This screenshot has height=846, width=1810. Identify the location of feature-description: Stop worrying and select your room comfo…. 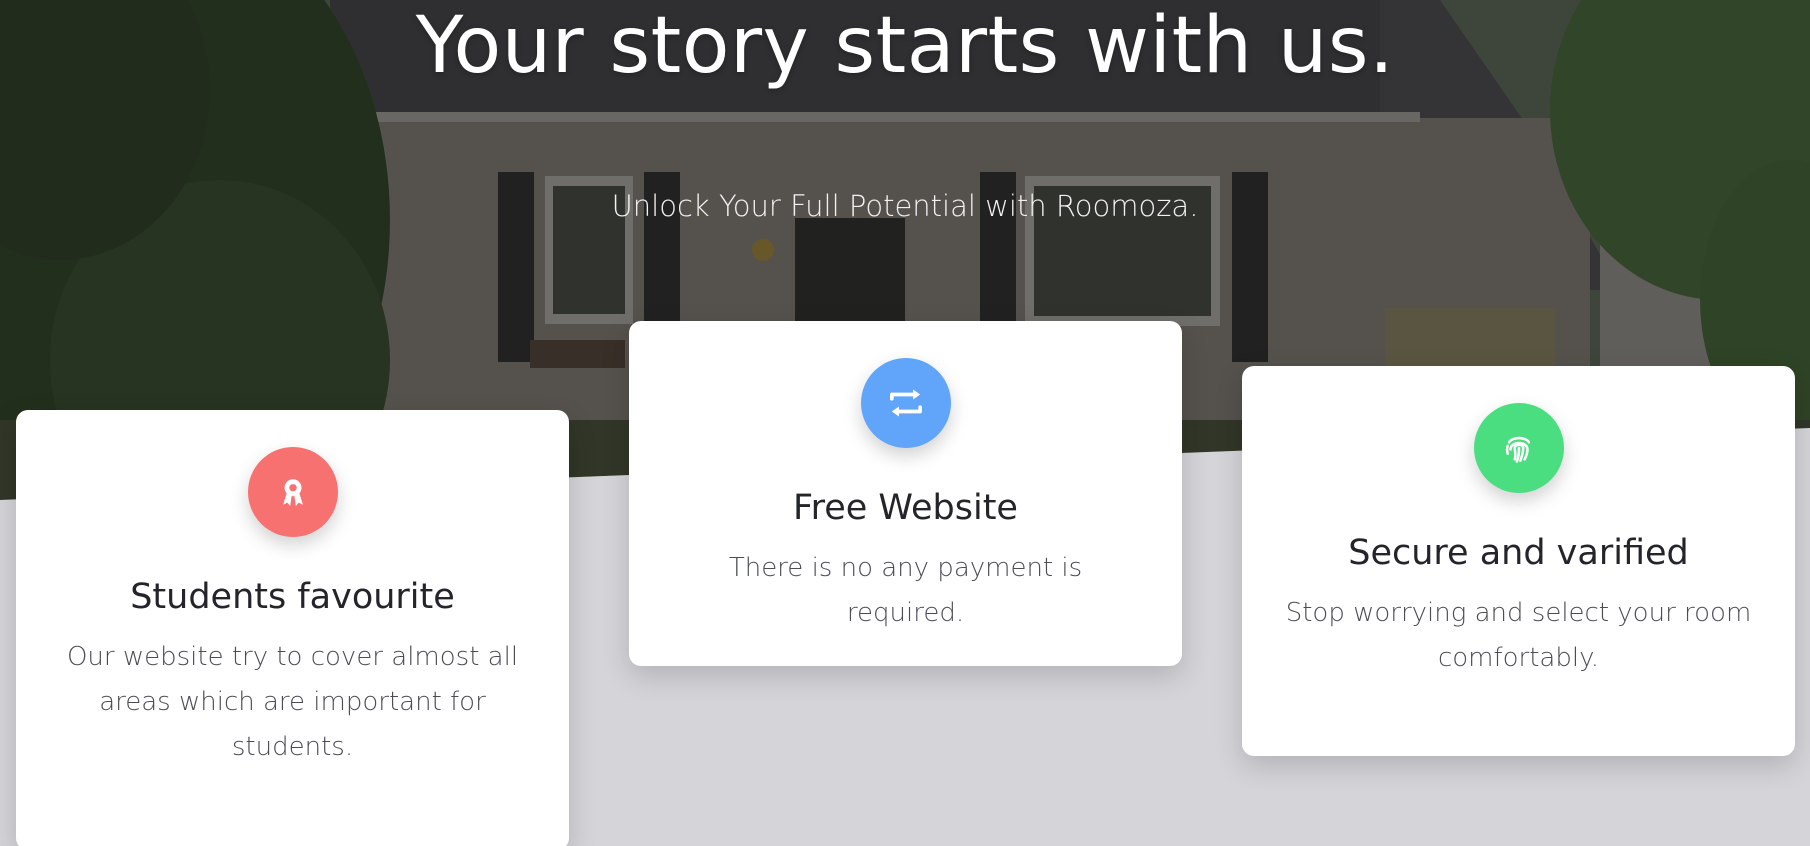
(1518, 635).